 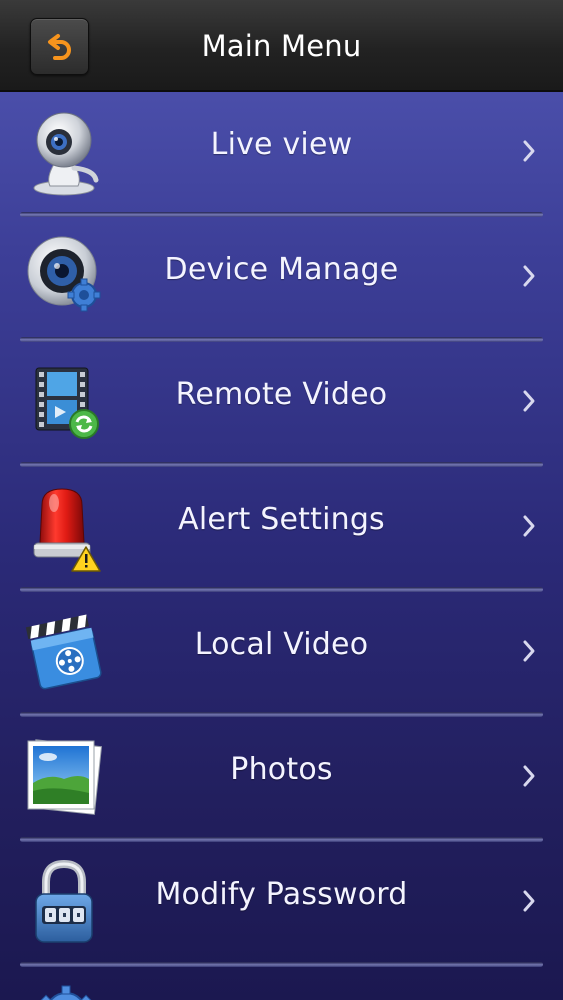 I want to click on menu-item-label: Remote Video, so click(x=281, y=394).